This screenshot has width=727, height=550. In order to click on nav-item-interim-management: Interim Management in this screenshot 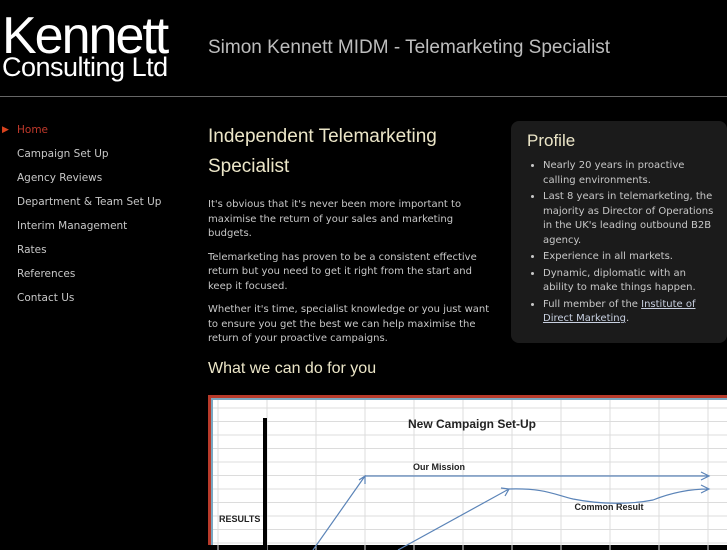, I will do `click(80, 232)`.